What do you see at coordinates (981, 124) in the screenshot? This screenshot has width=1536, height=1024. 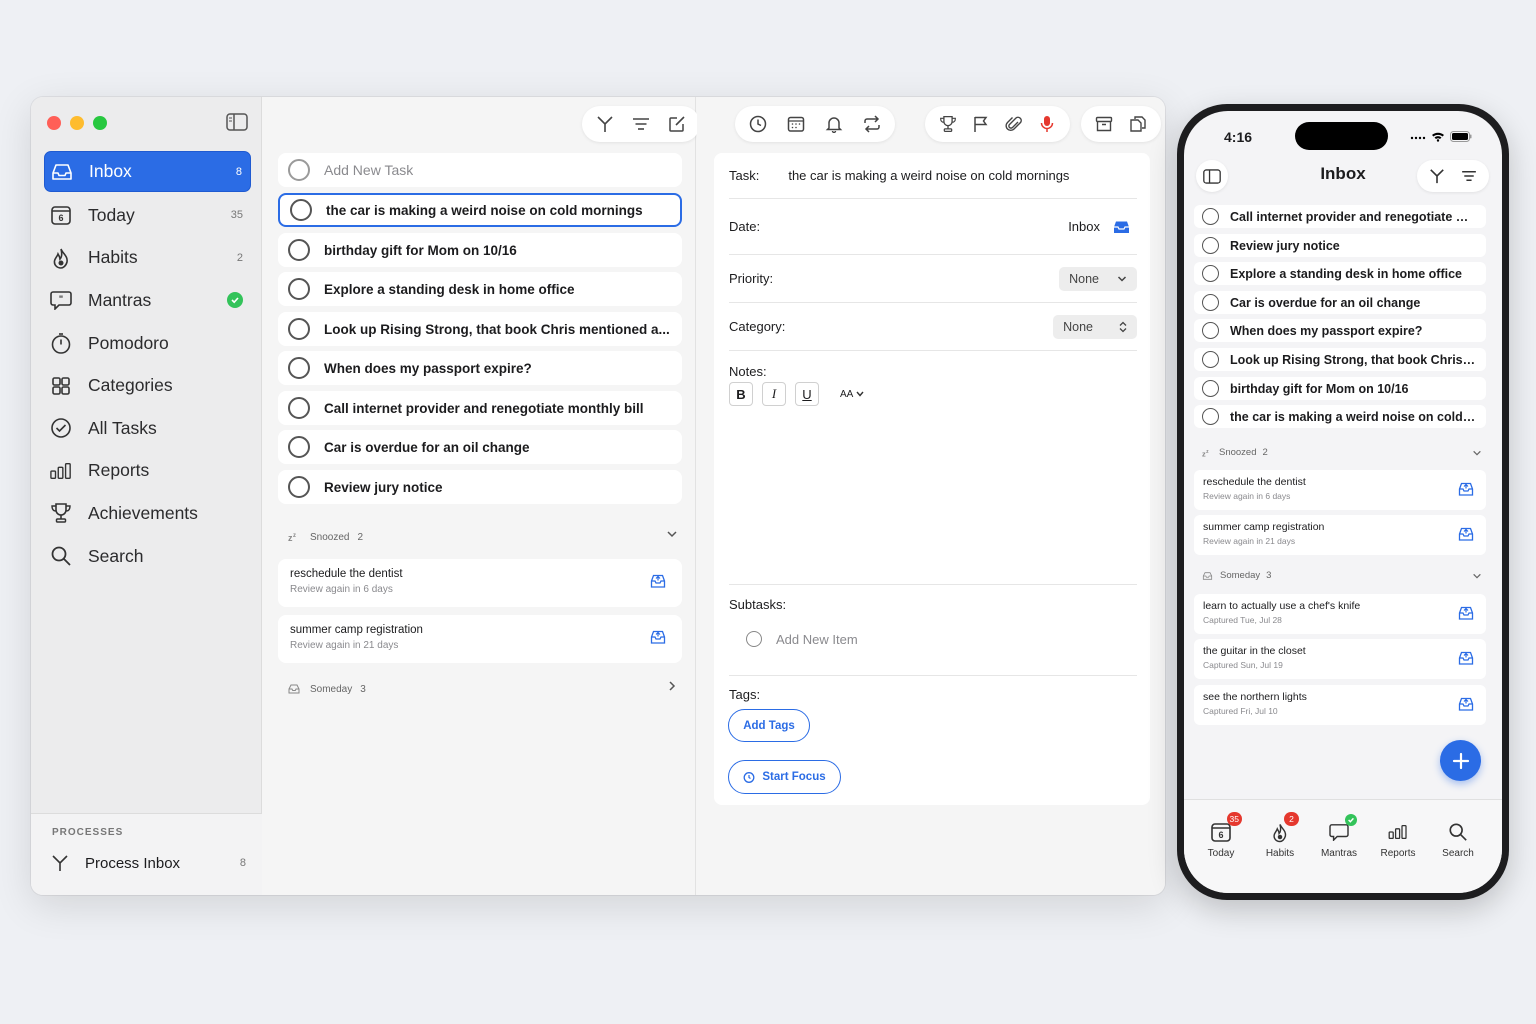 I see `flag-icon` at bounding box center [981, 124].